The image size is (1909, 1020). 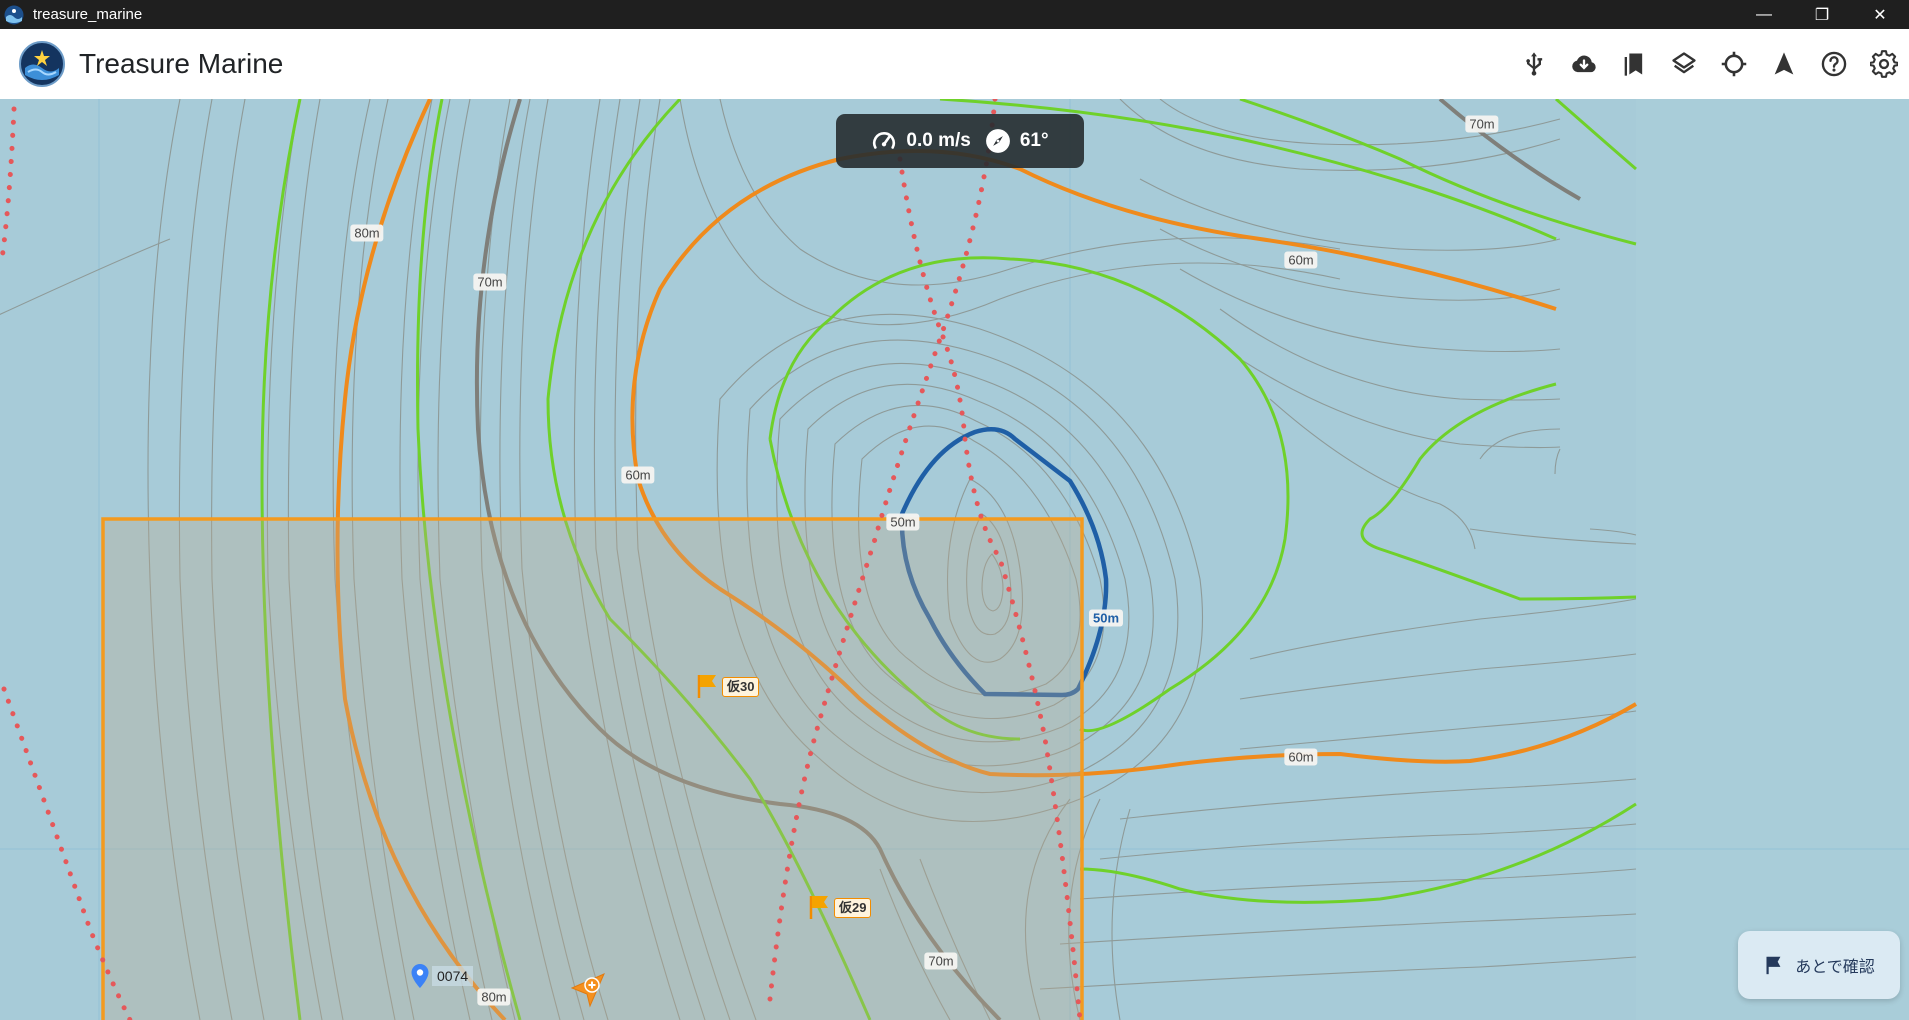 I want to click on outer-water-area, so click(x=1772, y=559).